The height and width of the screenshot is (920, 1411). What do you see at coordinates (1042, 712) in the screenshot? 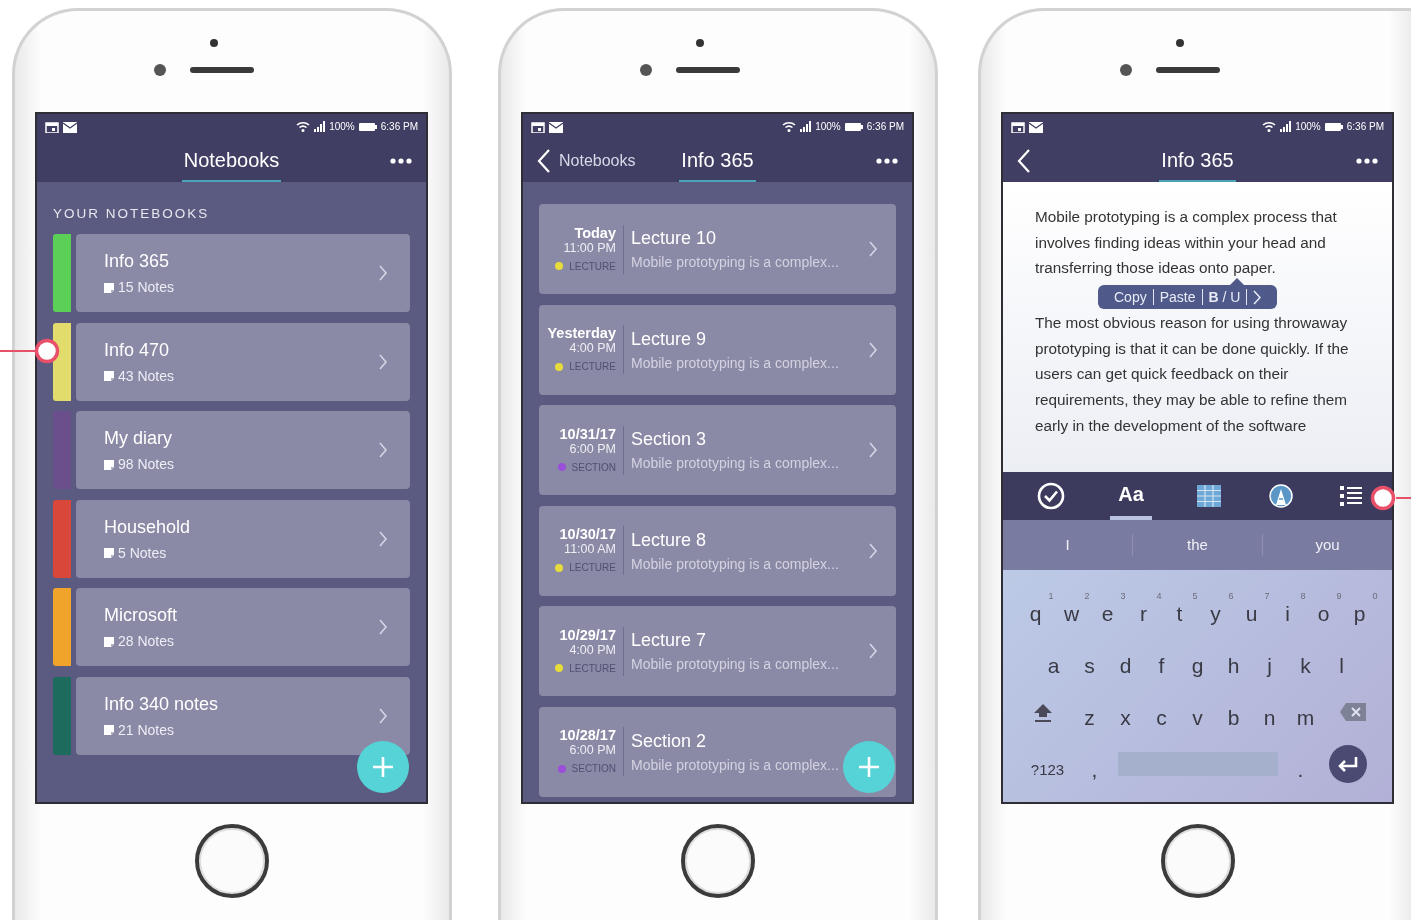
I see `shift-icon` at bounding box center [1042, 712].